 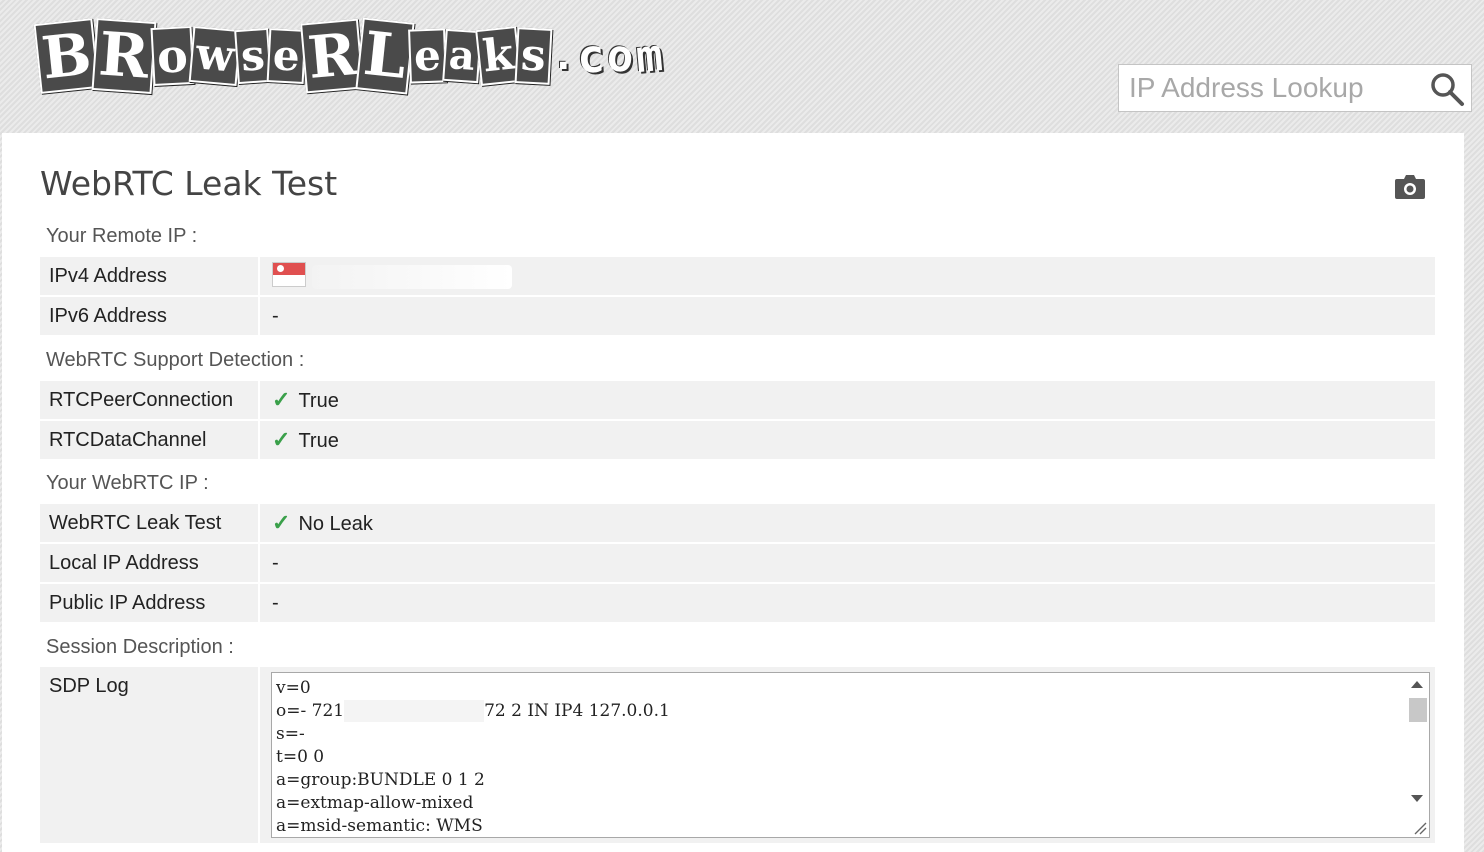 I want to click on rtcdata-status: True, so click(x=318, y=441).